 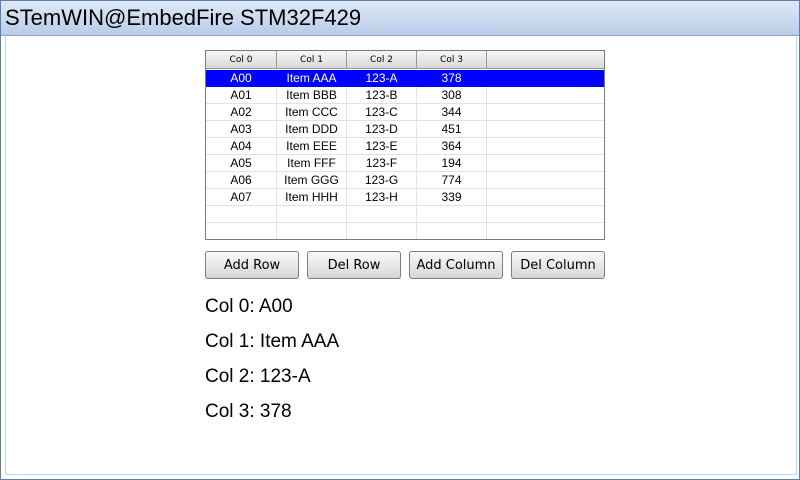 What do you see at coordinates (258, 376) in the screenshot?
I see `info-col-2: Col 2: 123-A` at bounding box center [258, 376].